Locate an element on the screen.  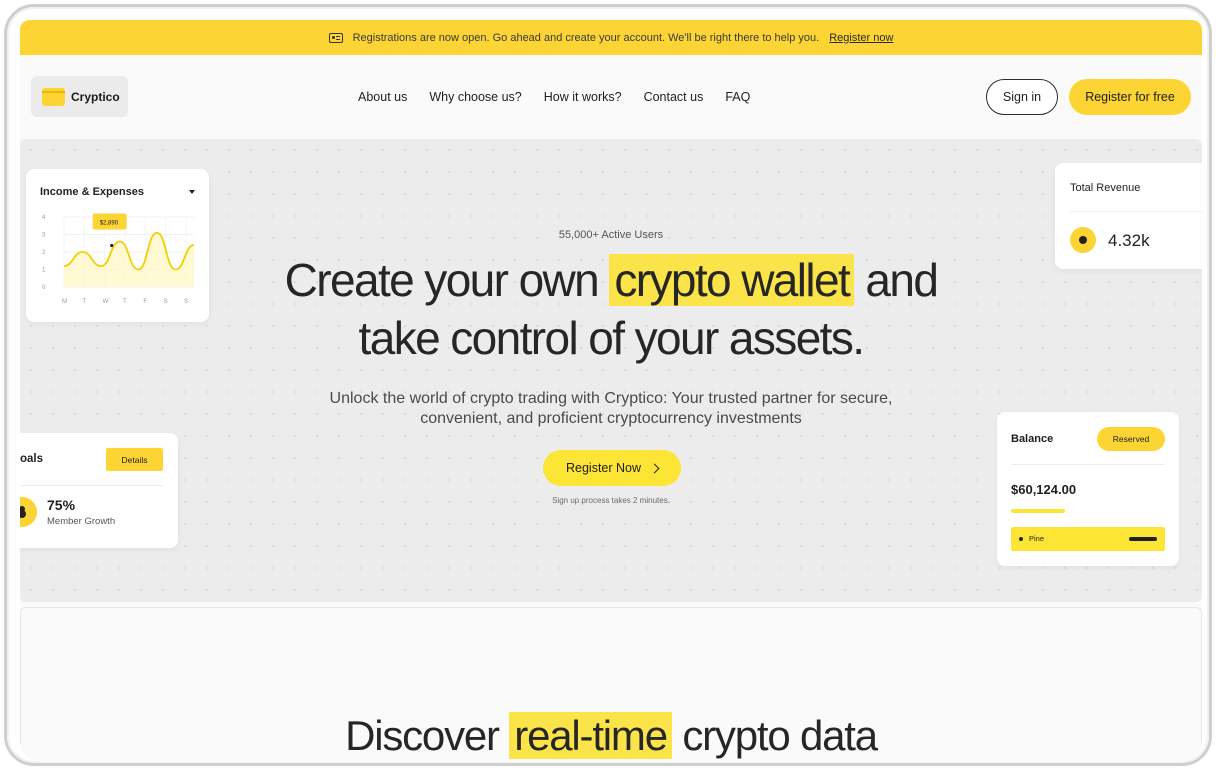
x-tick-label: F is located at coordinates (145, 302).